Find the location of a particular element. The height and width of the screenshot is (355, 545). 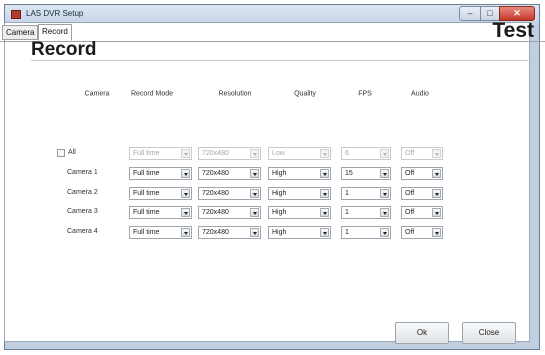

camera-4-audio-select-value: Off is located at coordinates (410, 232).